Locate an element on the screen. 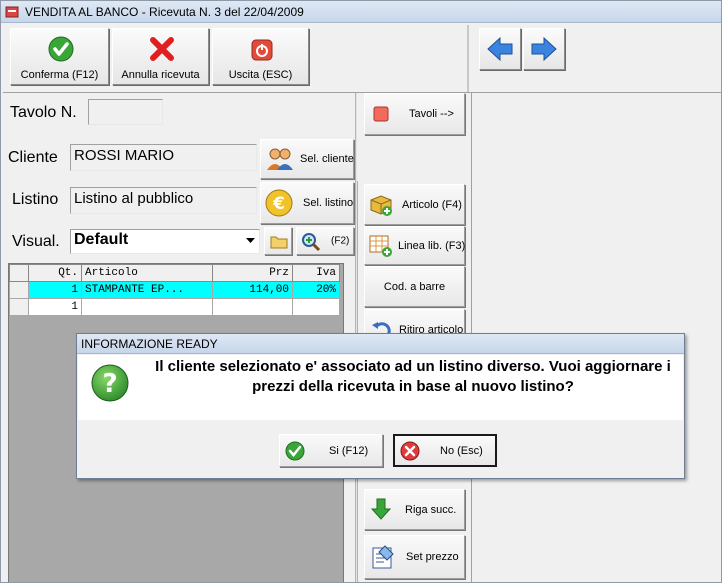 The width and height of the screenshot is (722, 583). set-price-label: Set prezzo is located at coordinates (432, 557).